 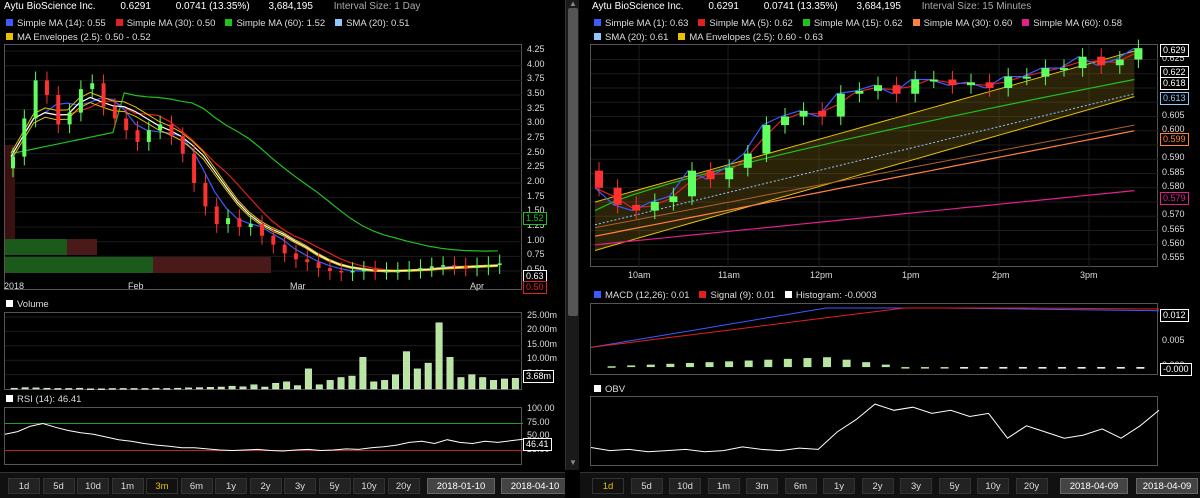 What do you see at coordinates (573, 162) in the screenshot?
I see `scrollbar-thumb` at bounding box center [573, 162].